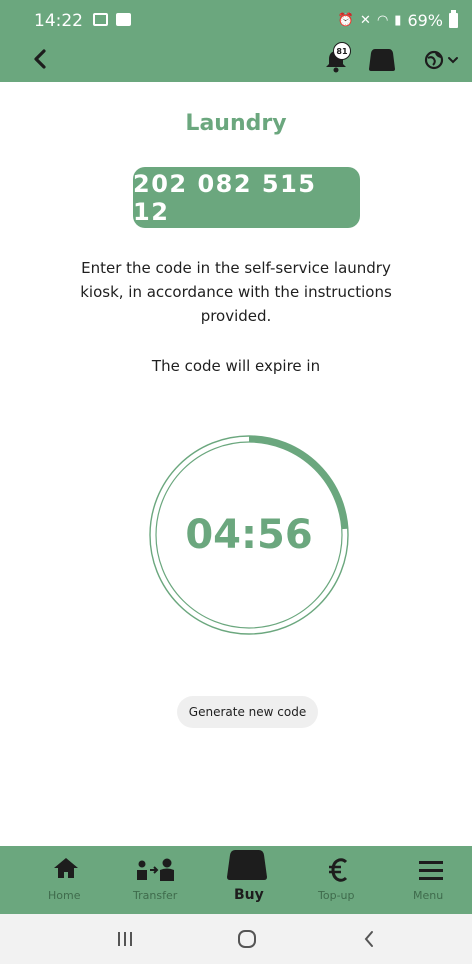 This screenshot has height=964, width=472. What do you see at coordinates (66, 868) in the screenshot?
I see `home-icon` at bounding box center [66, 868].